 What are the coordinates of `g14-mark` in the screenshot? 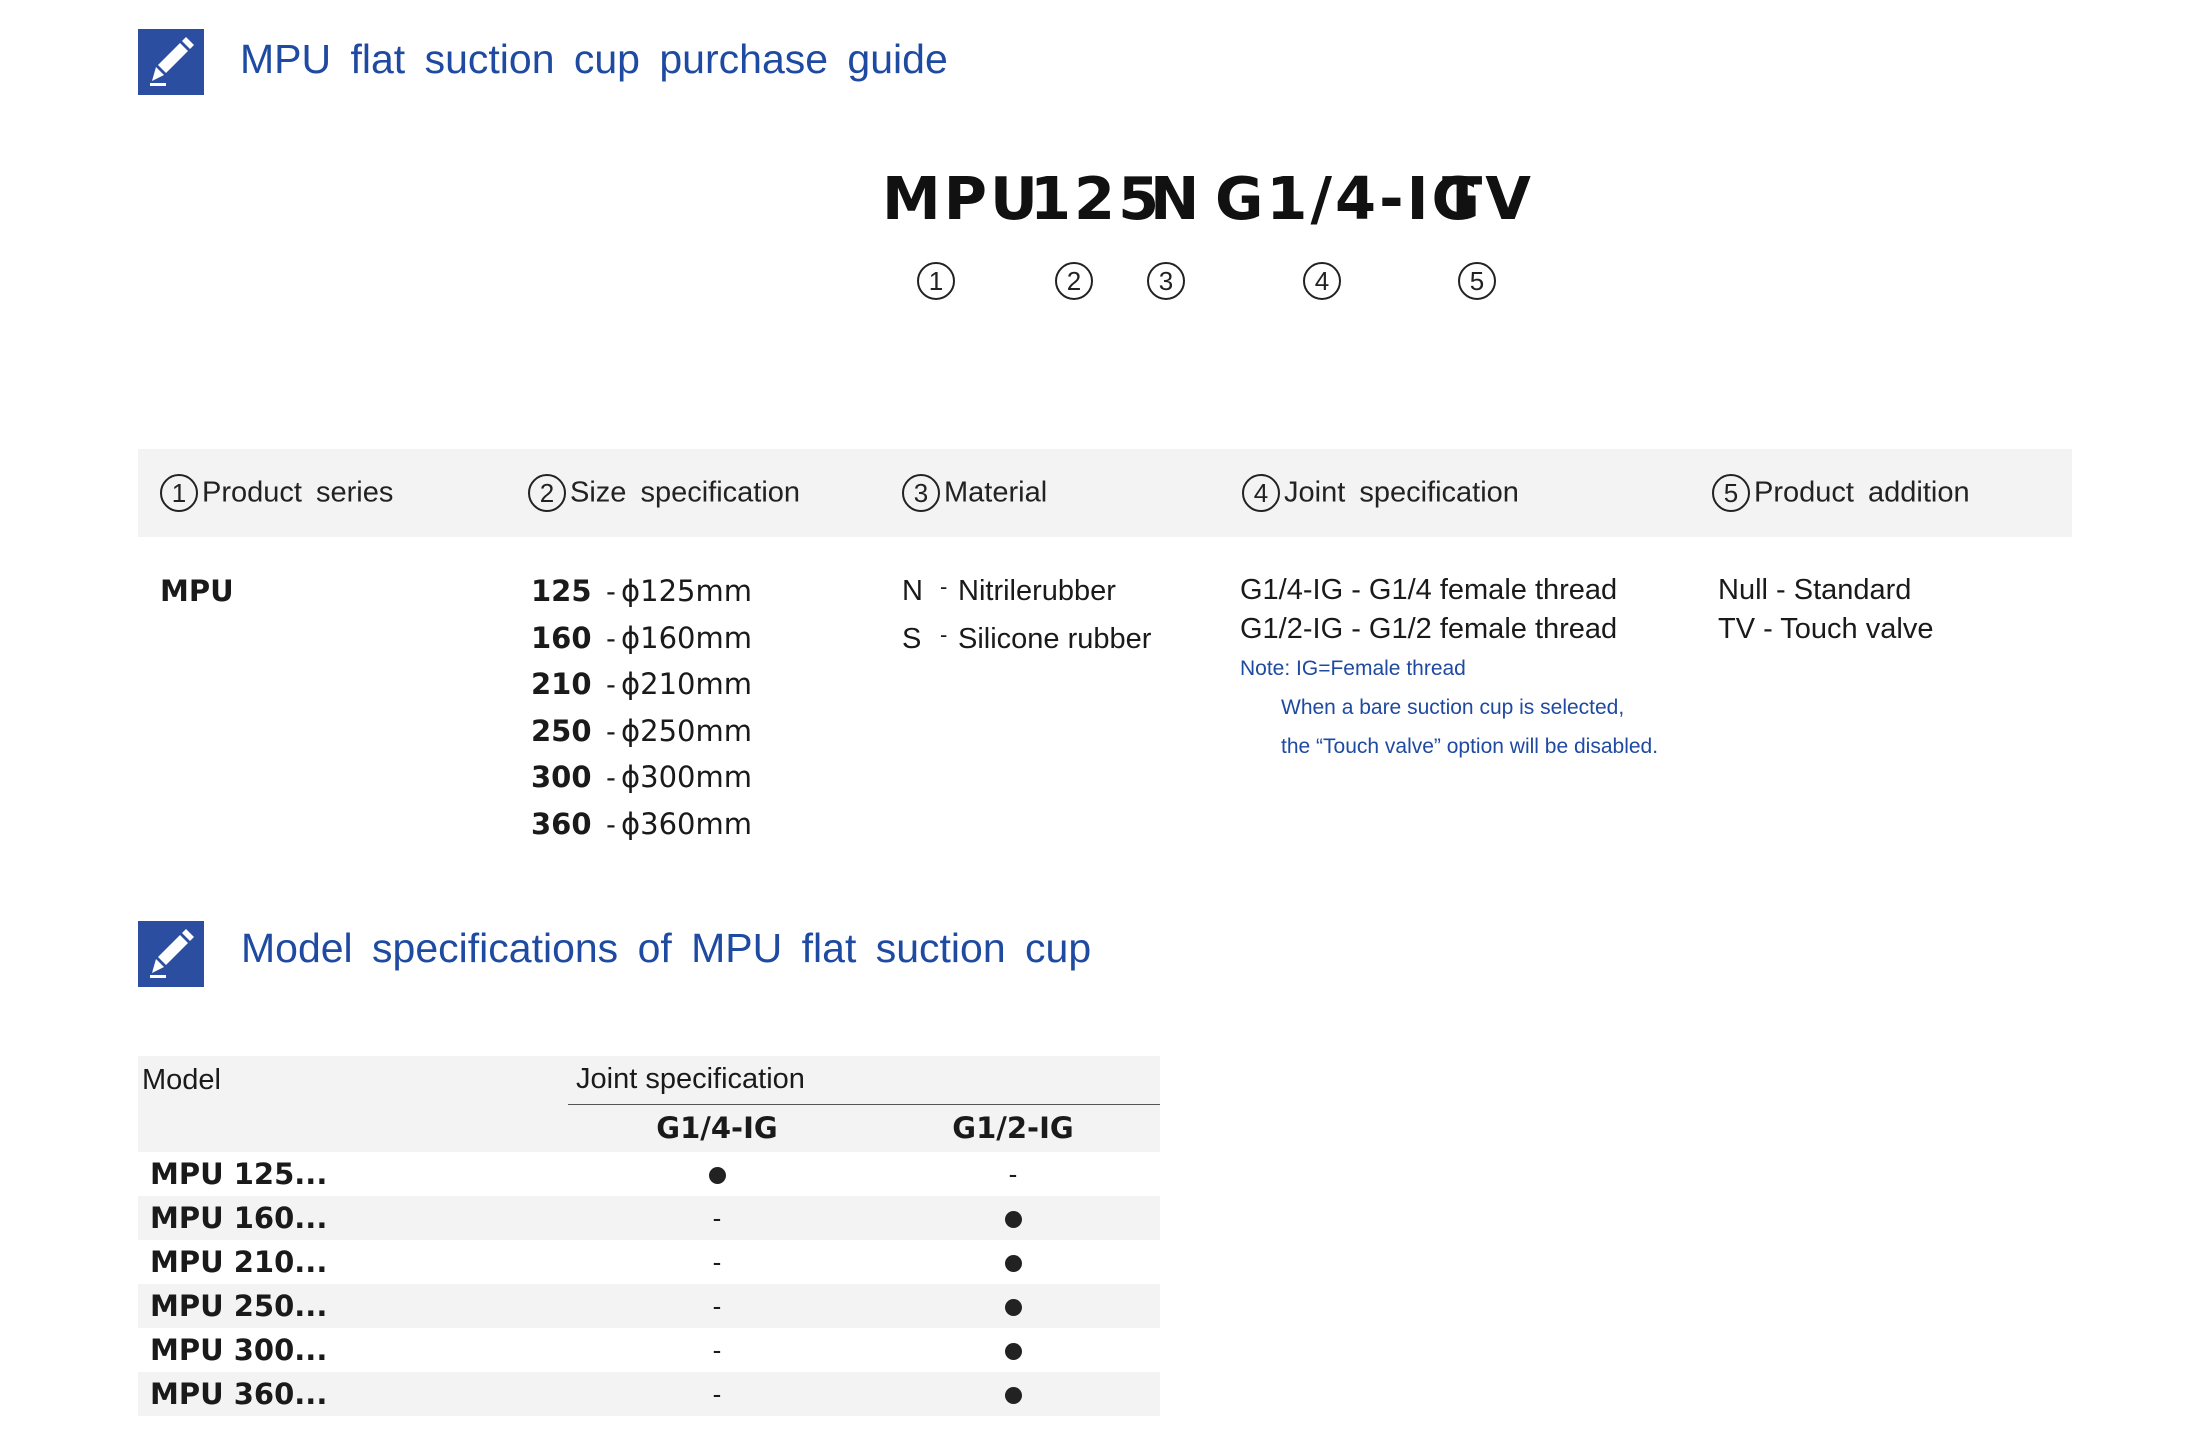 It's located at (717, 1174).